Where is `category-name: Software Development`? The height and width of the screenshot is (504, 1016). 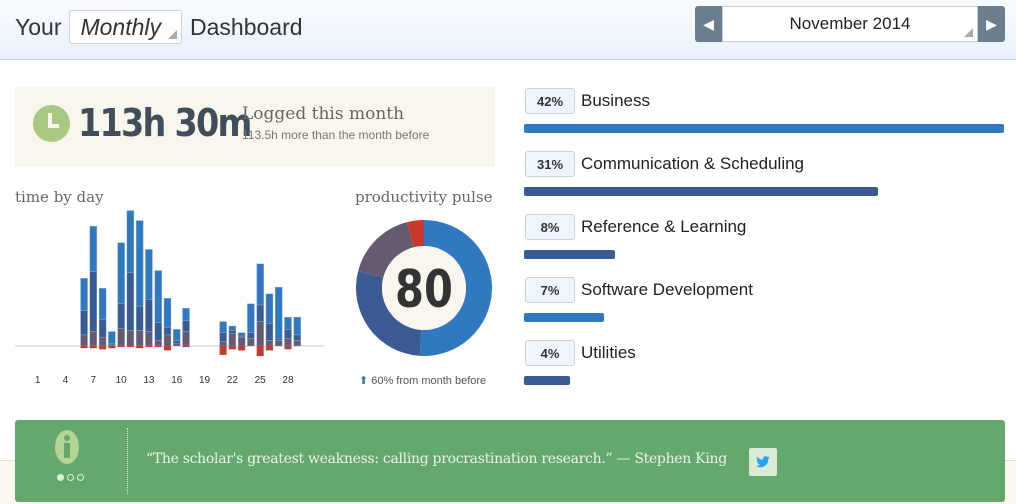 category-name: Software Development is located at coordinates (667, 289).